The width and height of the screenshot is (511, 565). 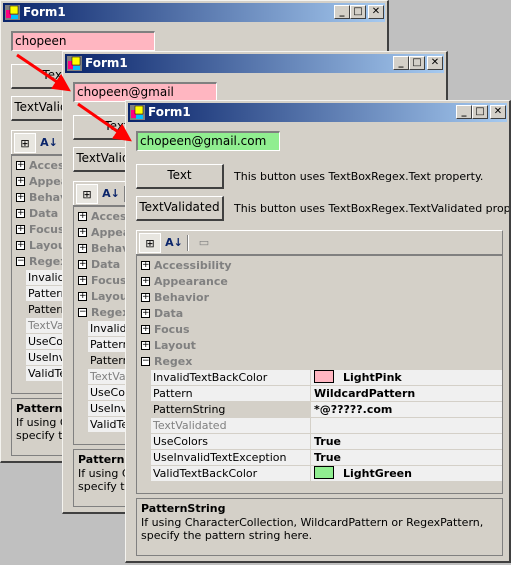 I want to click on property-value: LightPink, so click(x=406, y=377).